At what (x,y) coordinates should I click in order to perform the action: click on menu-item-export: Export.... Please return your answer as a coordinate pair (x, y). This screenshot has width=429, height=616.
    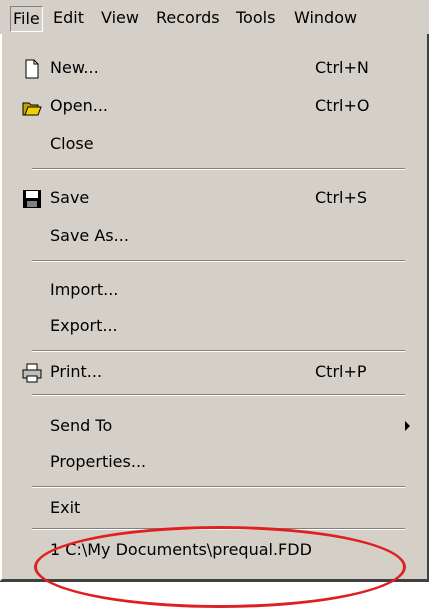
    Looking at the image, I should click on (213, 326).